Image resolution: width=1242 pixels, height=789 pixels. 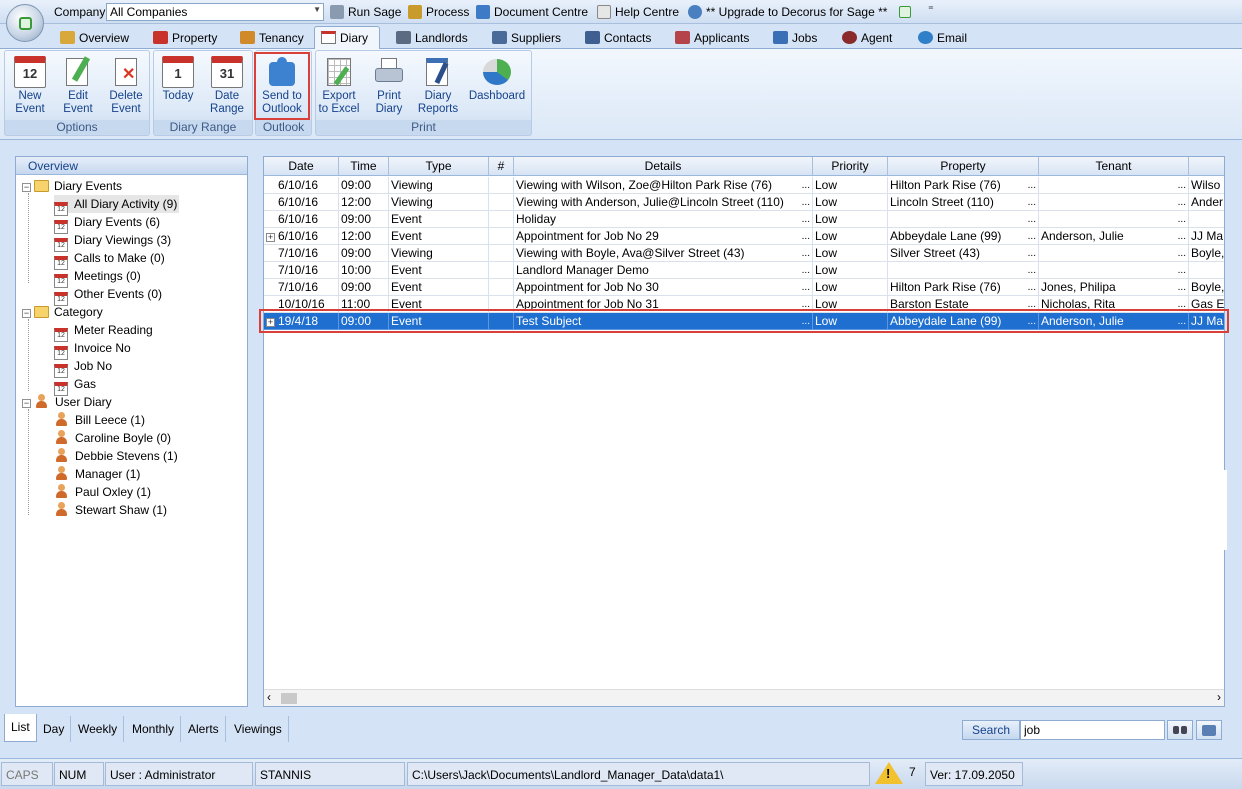 I want to click on column-header: #, so click(x=501, y=166).